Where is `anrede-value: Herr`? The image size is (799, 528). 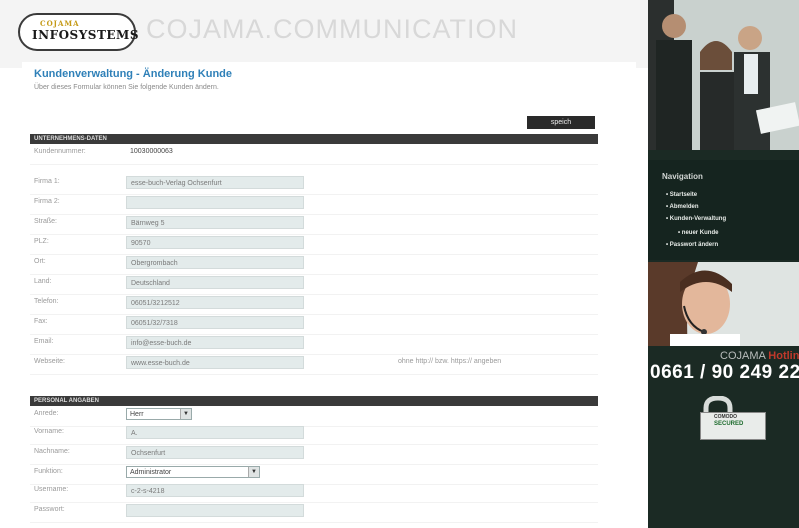 anrede-value: Herr is located at coordinates (137, 414).